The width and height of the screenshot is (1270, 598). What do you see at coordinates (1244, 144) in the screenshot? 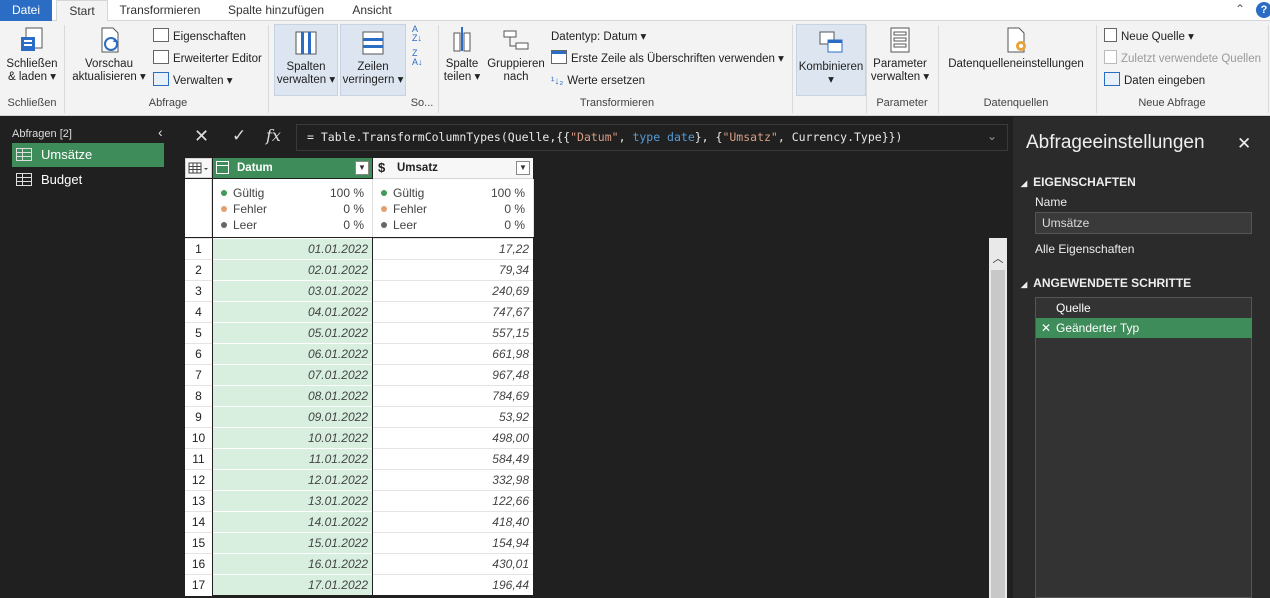
I see `close-icon: ✕` at bounding box center [1244, 144].